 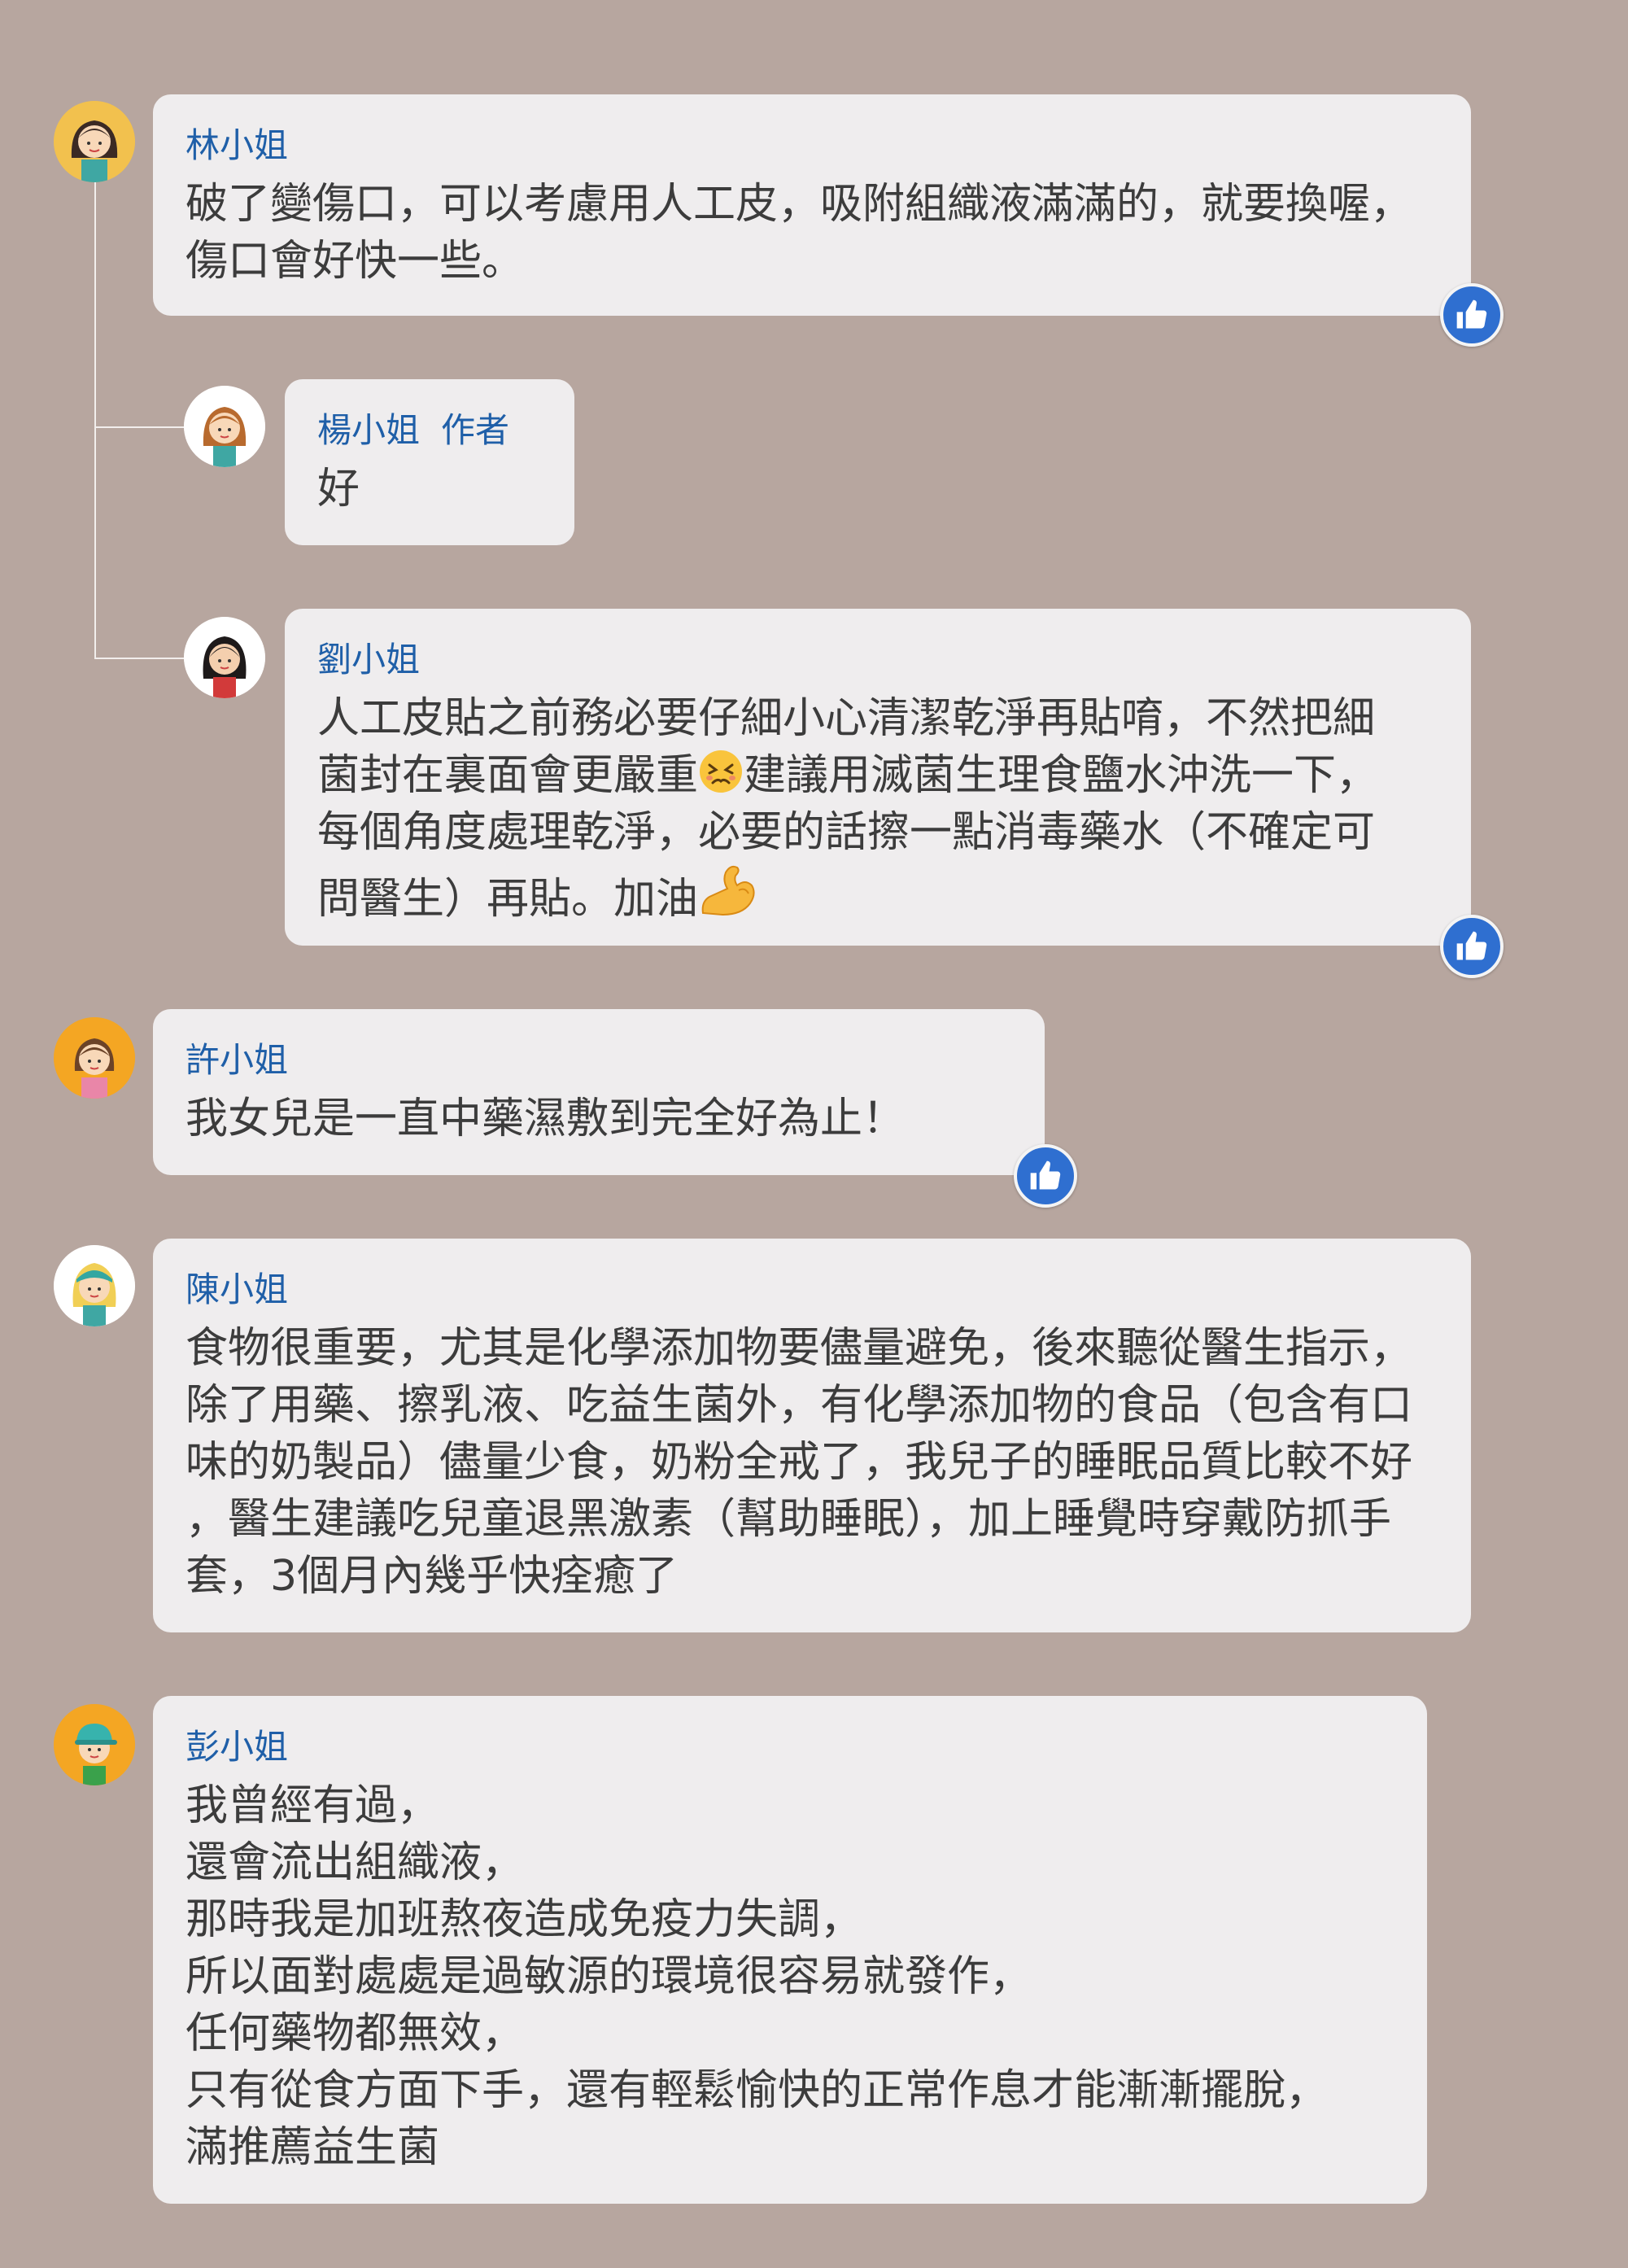 I want to click on comment-text: 破了變傷口，可以考慮用人工皮，吸附組織液滿滿的，就要換喔， 傷口會好快一些。, so click(x=799, y=233).